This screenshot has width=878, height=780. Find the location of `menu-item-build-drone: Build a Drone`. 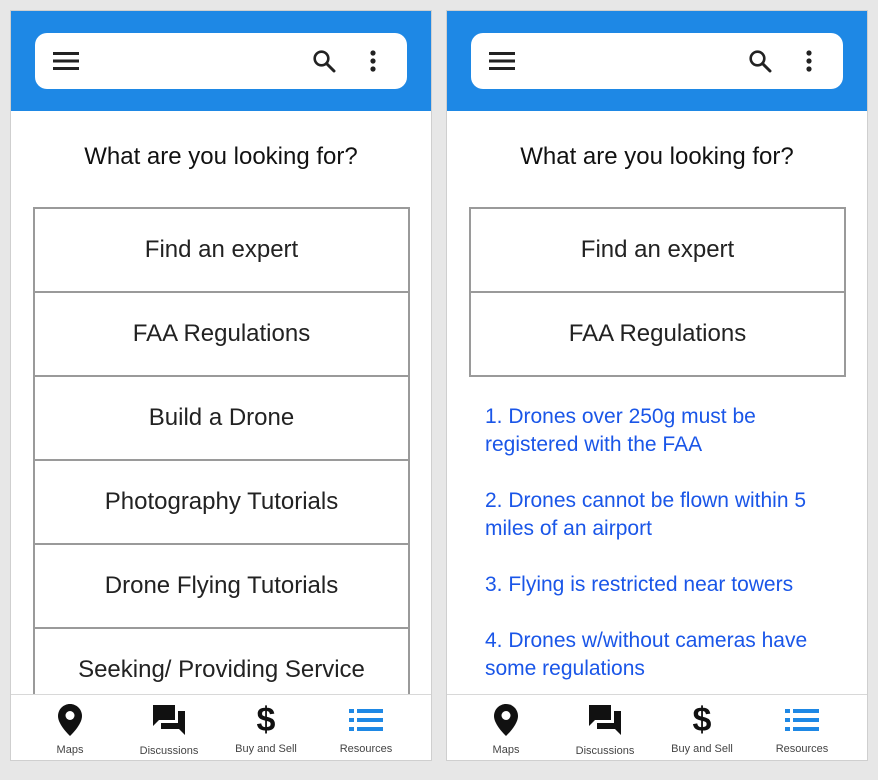

menu-item-build-drone: Build a Drone is located at coordinates (221, 418).